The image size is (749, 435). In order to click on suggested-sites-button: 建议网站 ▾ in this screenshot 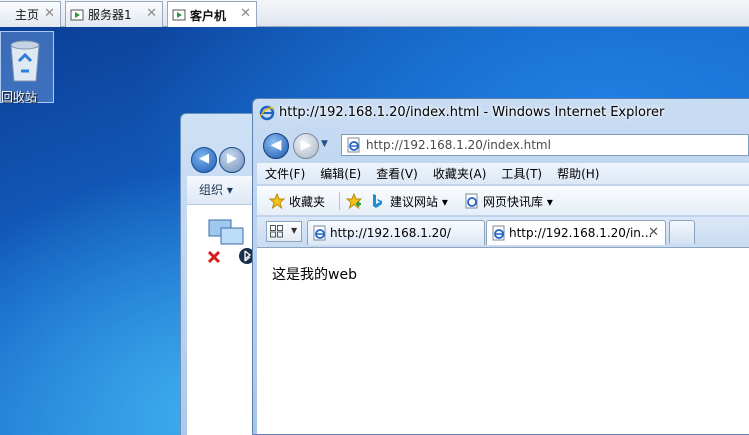, I will do `click(419, 201)`.